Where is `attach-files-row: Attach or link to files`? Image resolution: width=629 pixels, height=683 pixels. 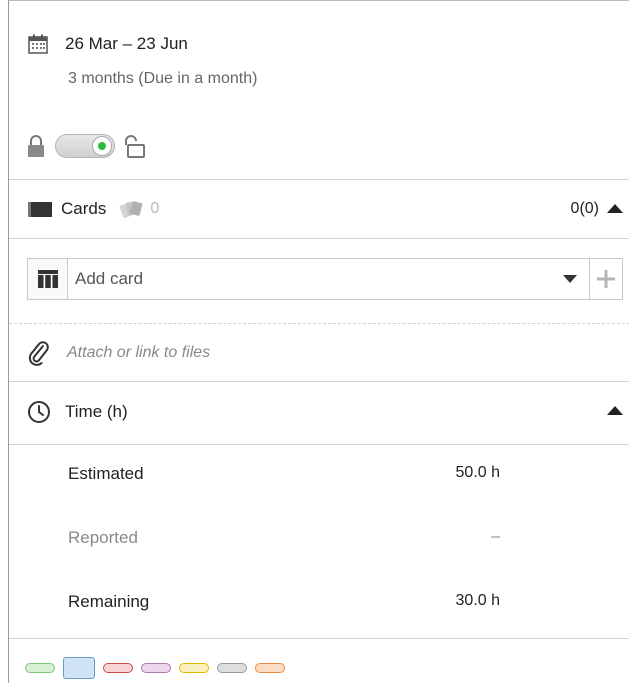
attach-files-row: Attach or link to files is located at coordinates (118, 353).